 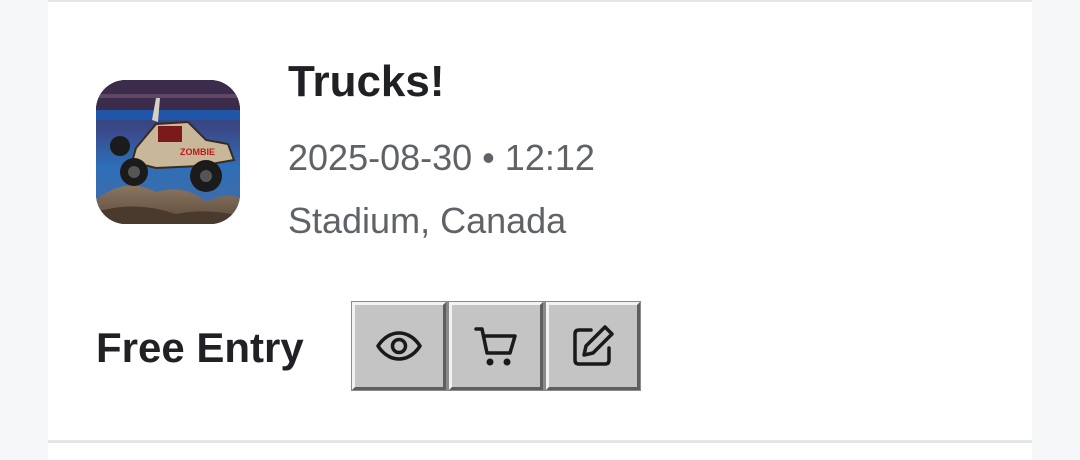 I want to click on edit-icon, so click(x=593, y=345).